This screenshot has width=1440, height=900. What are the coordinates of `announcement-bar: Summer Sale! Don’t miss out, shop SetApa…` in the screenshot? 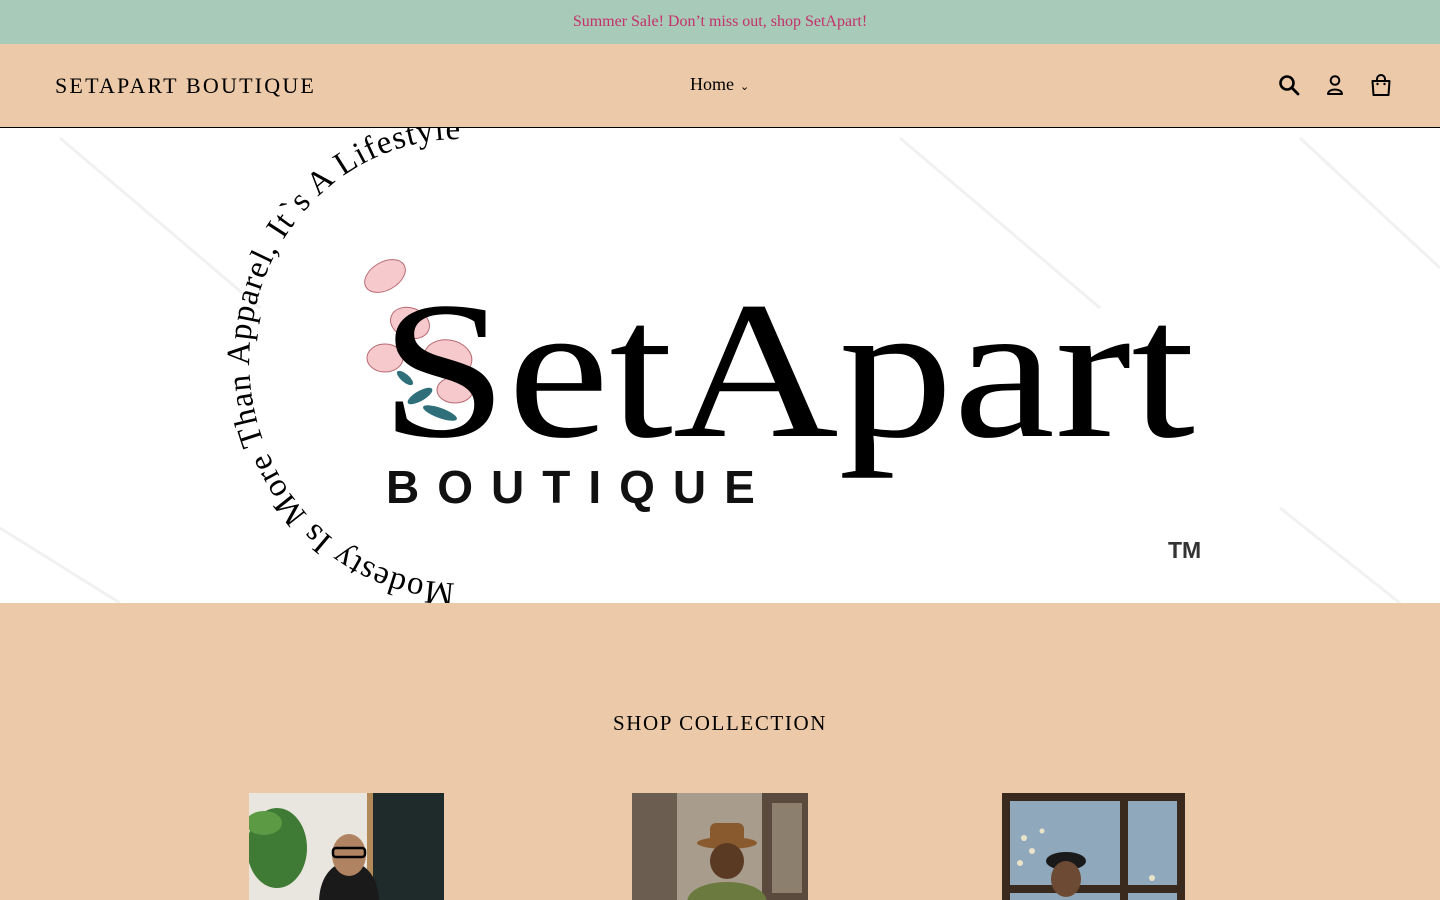 It's located at (720, 22).